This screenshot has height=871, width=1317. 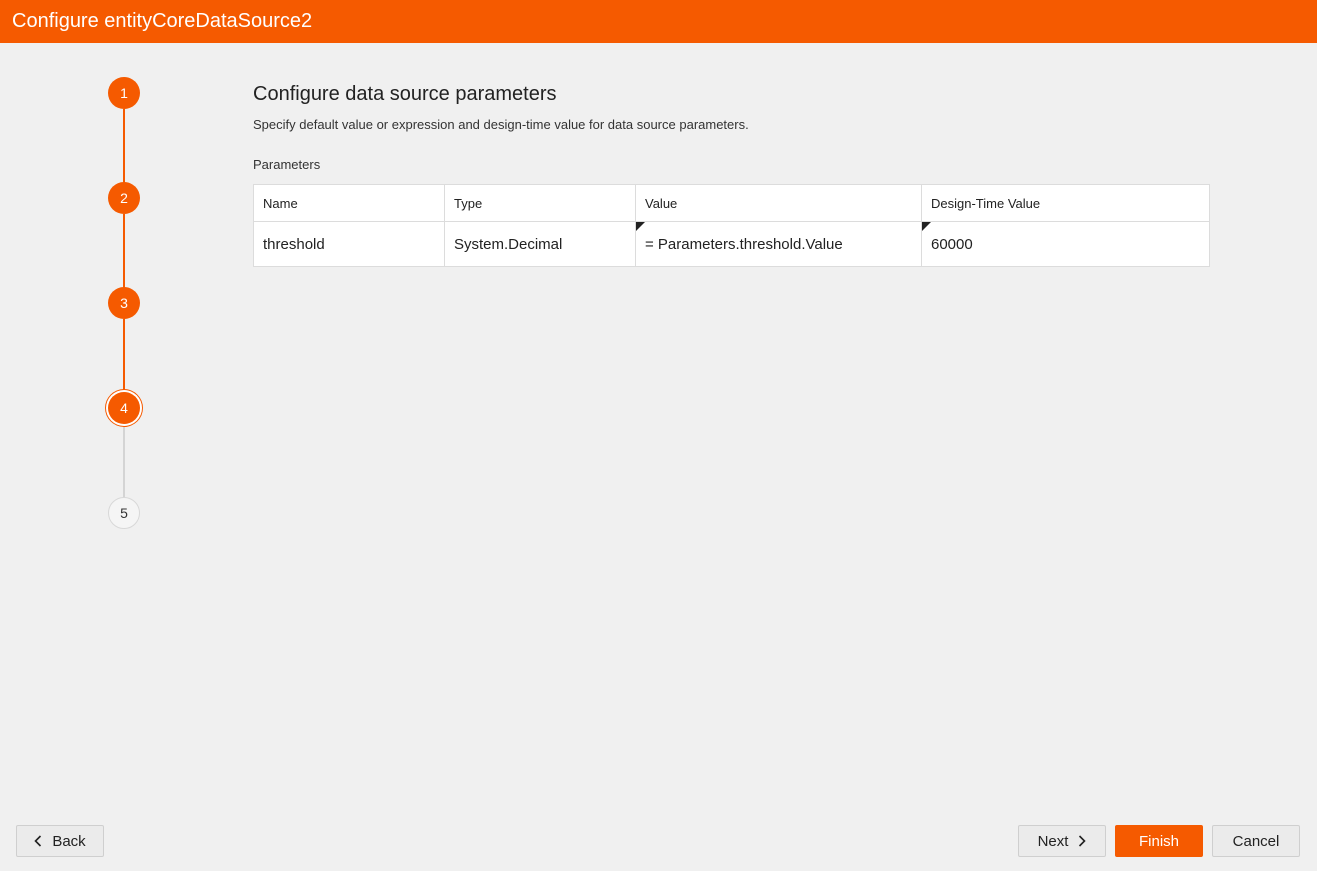 I want to click on cell-type-text: System.Decimal, so click(x=508, y=244).